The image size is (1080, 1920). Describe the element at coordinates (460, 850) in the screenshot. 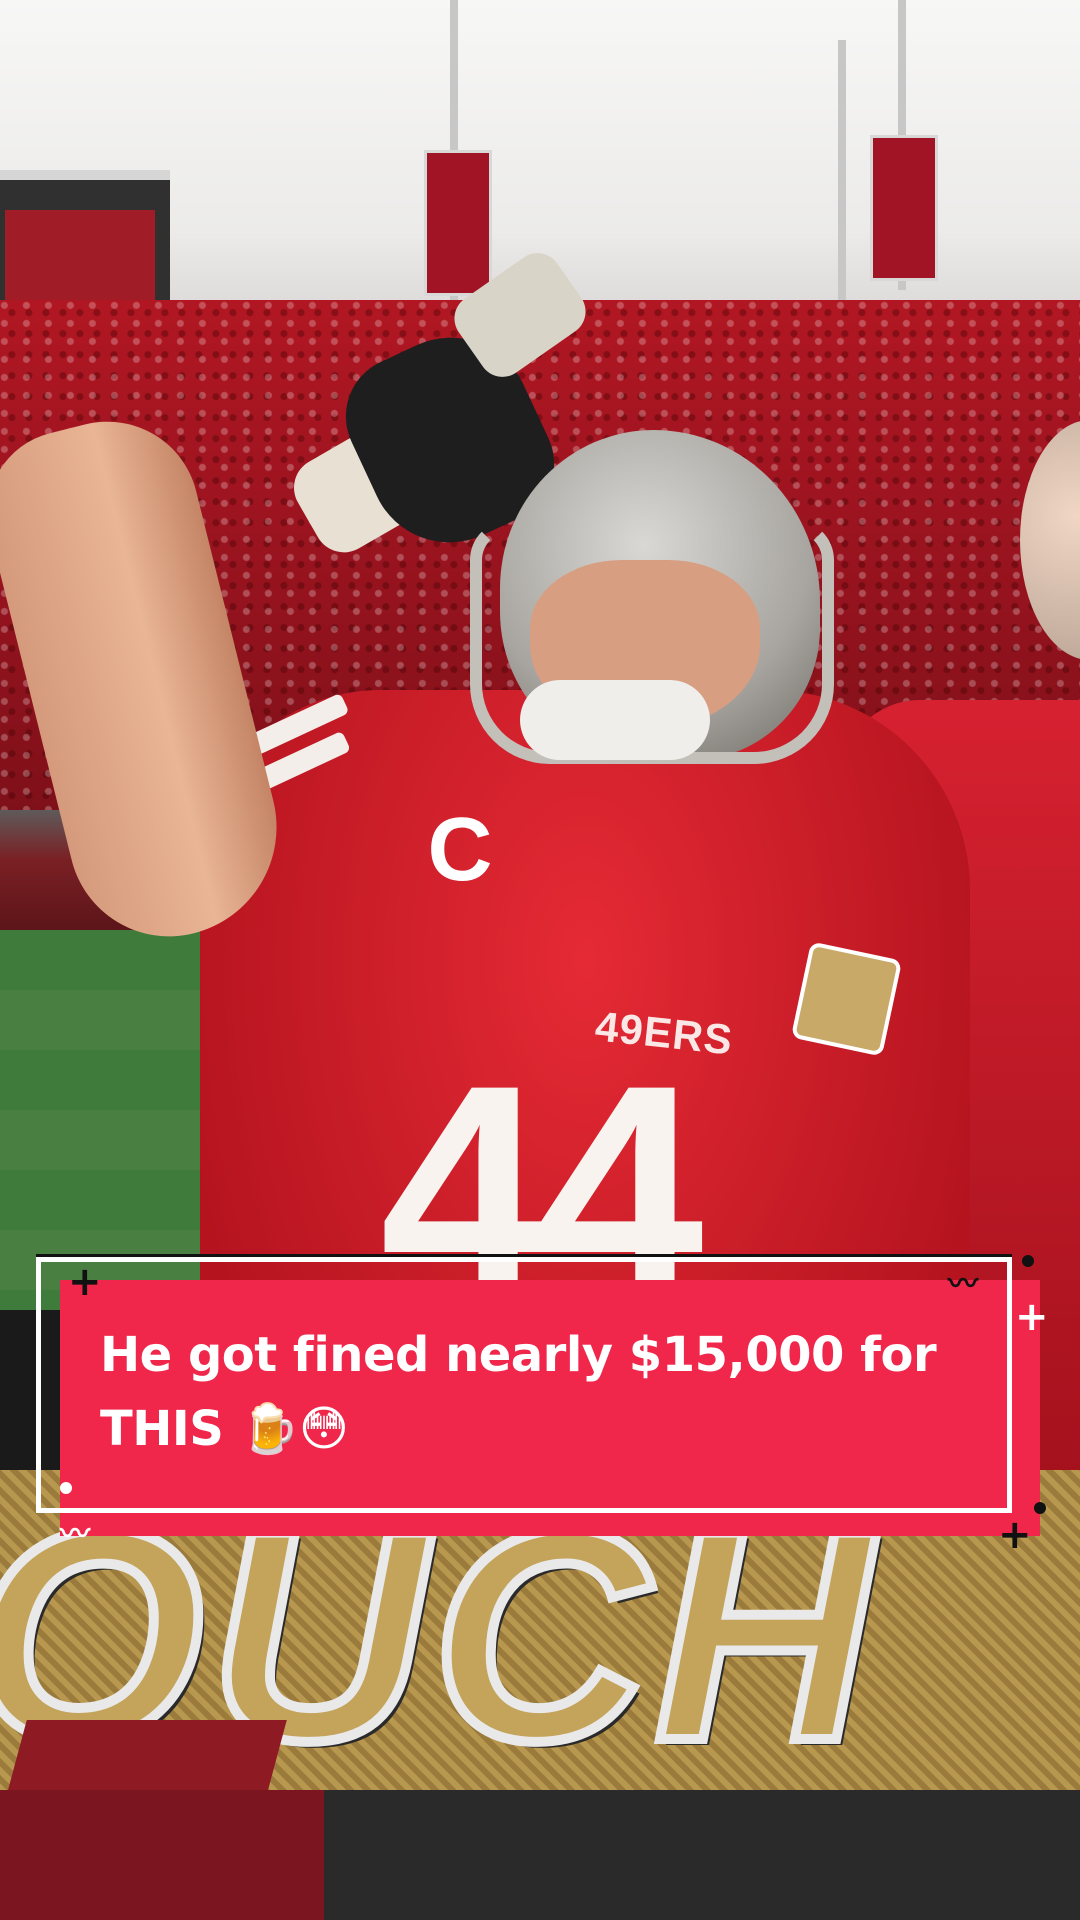

I see `captain-patch: C` at that location.